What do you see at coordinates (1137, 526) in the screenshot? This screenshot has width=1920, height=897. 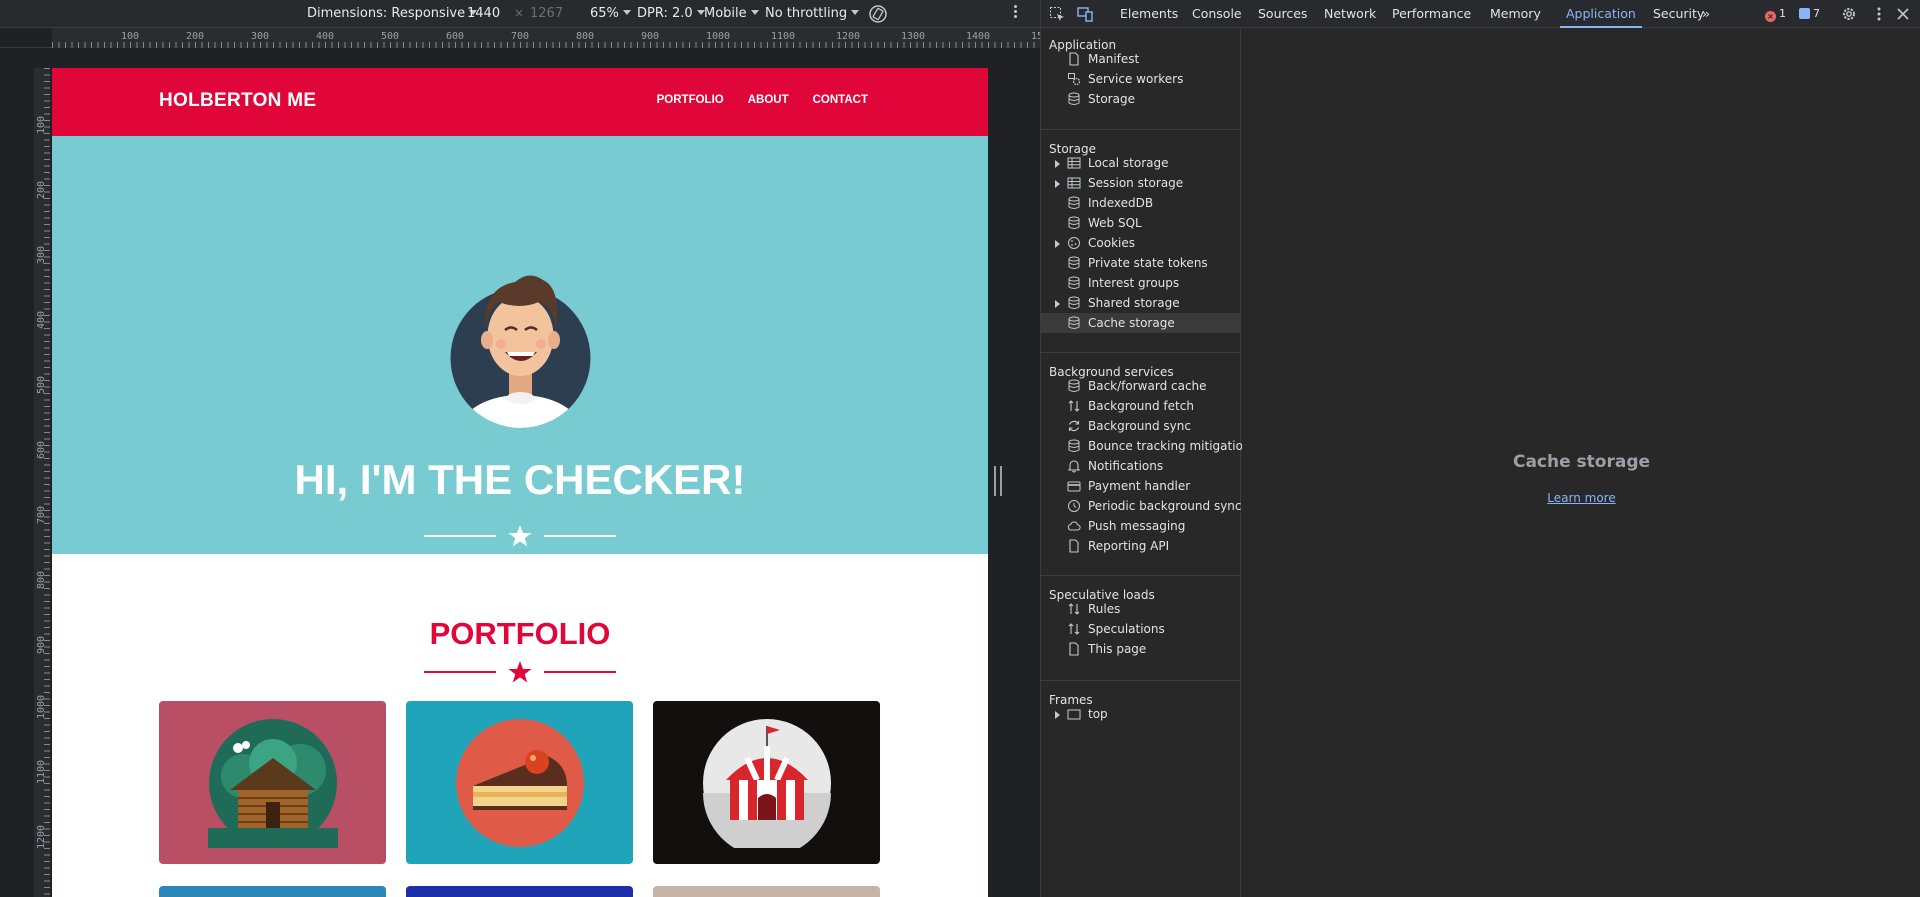 I see `sidebar-item-label: Push messaging` at bounding box center [1137, 526].